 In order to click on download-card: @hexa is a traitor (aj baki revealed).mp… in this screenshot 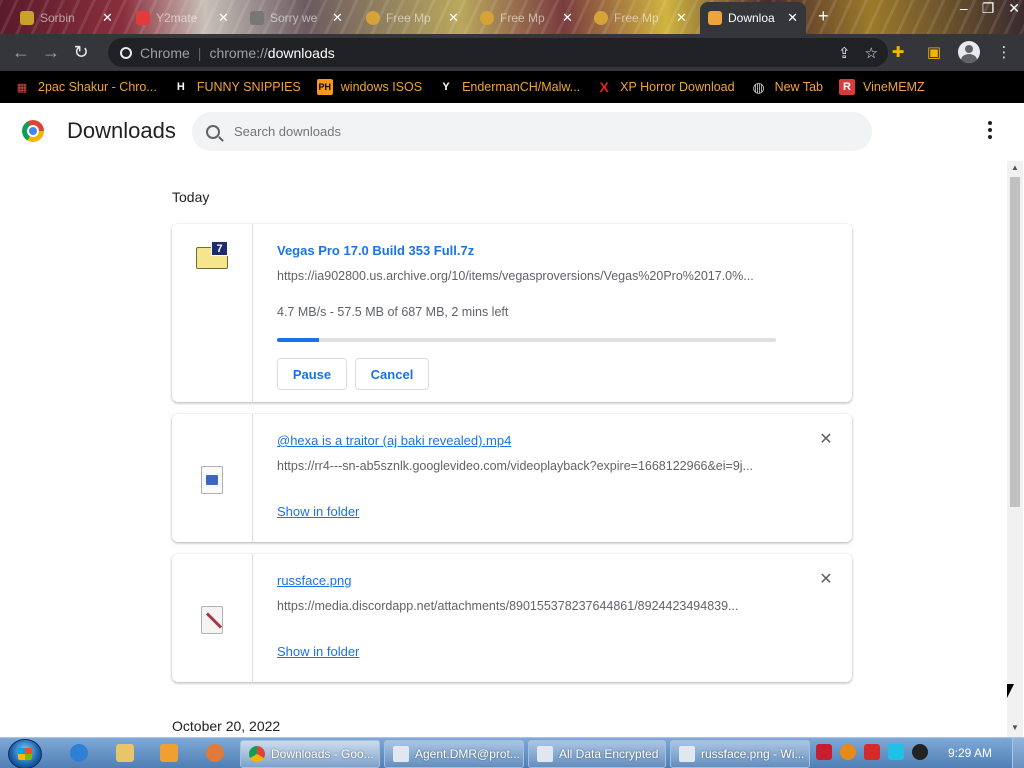, I will do `click(512, 478)`.